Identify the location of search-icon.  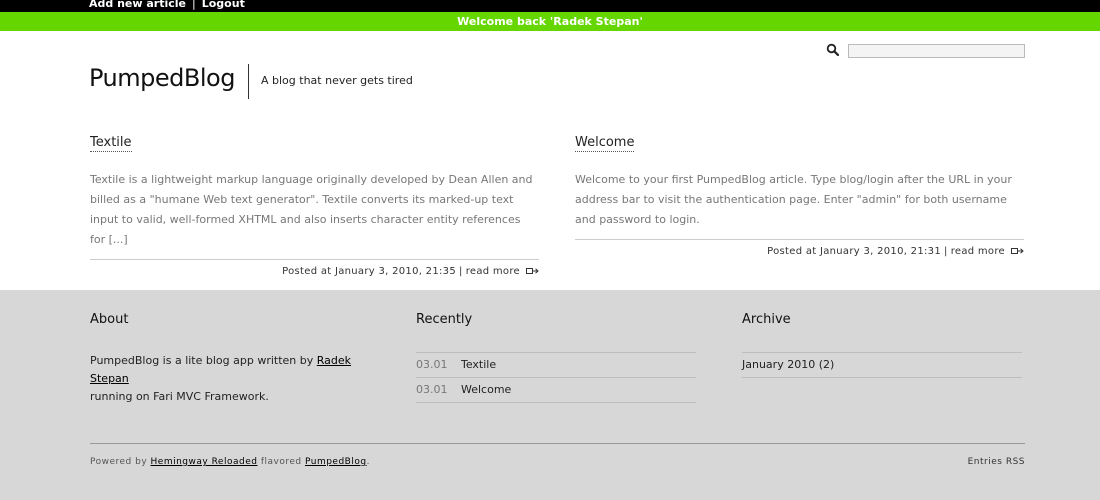
(833, 50).